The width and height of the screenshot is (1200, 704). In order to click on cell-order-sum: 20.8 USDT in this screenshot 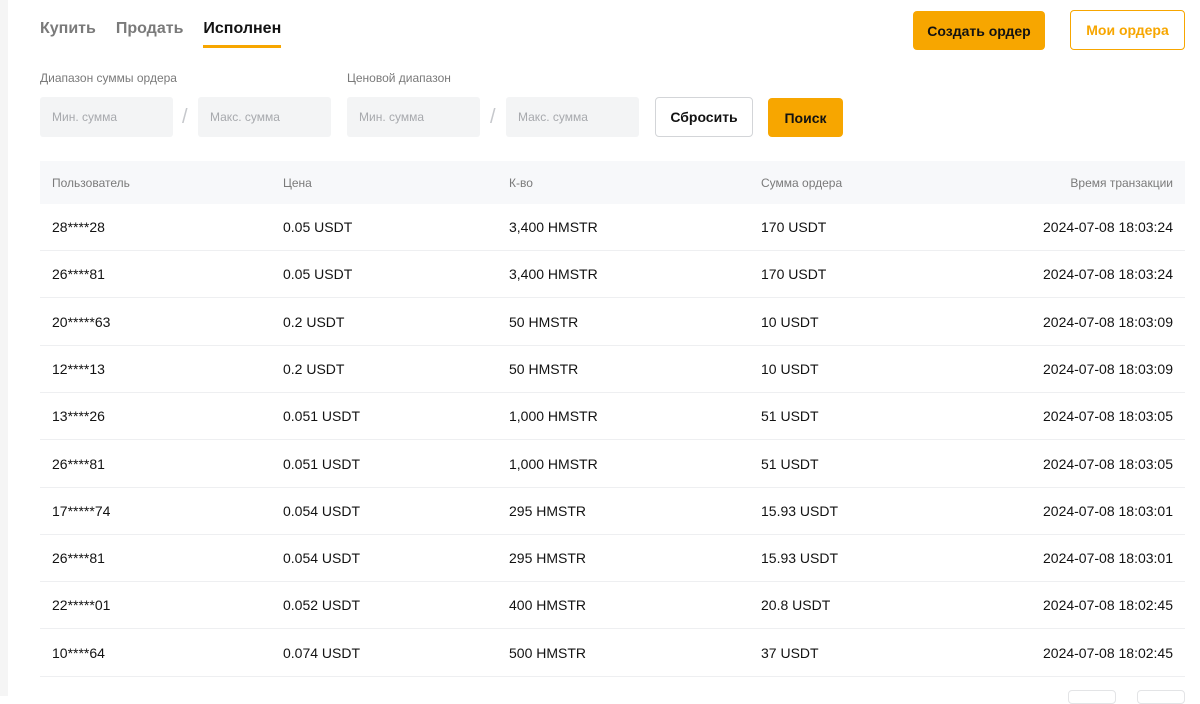, I will do `click(796, 605)`.